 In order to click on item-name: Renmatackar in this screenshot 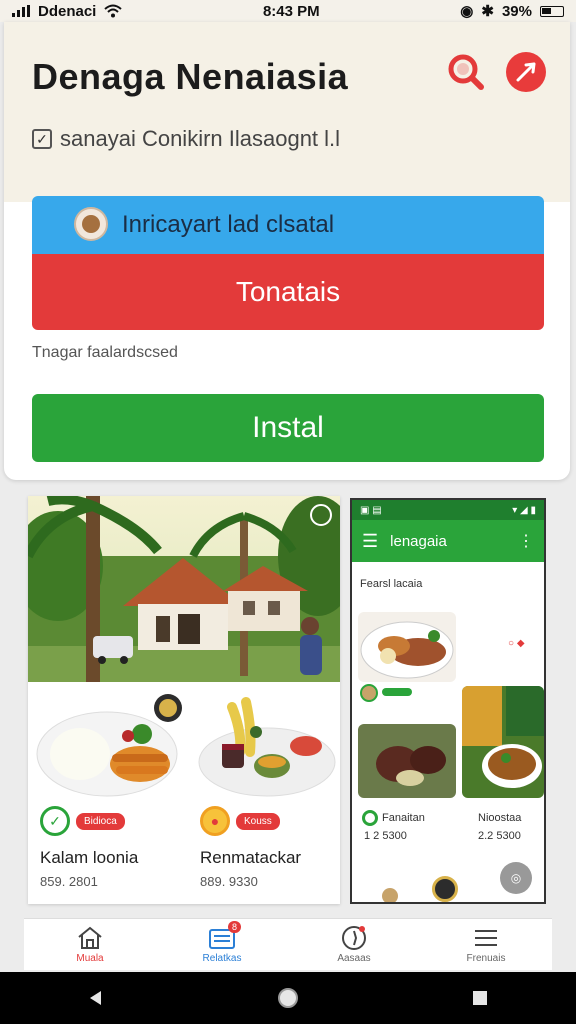, I will do `click(251, 857)`.